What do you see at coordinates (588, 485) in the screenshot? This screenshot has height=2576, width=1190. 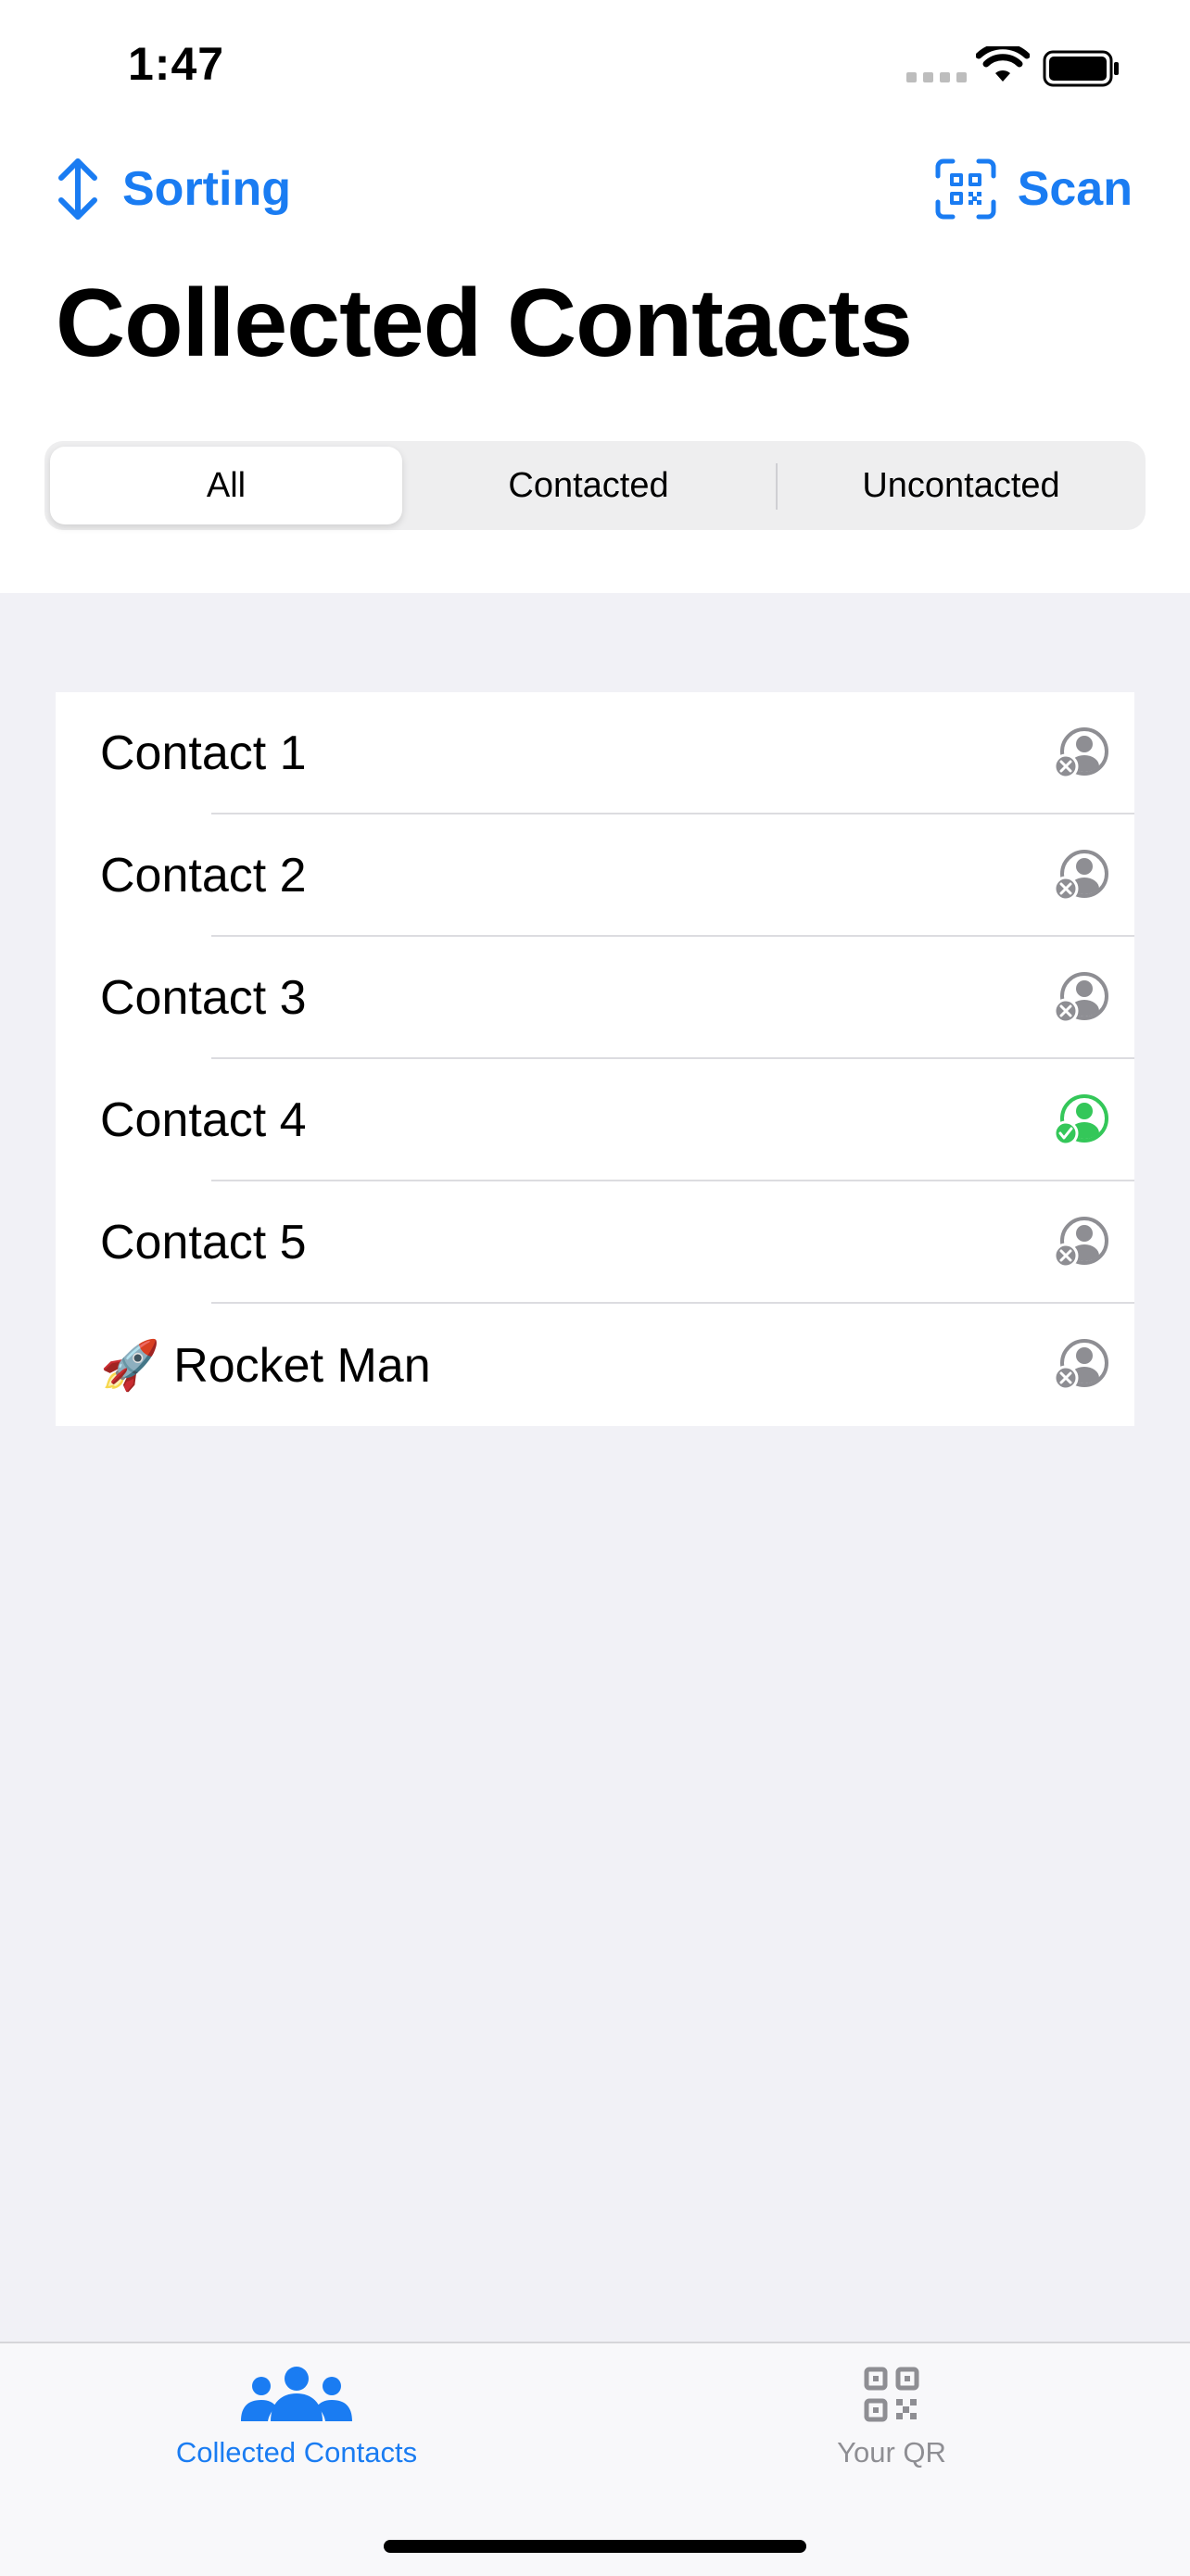 I see `segment-contacted: Contacted` at bounding box center [588, 485].